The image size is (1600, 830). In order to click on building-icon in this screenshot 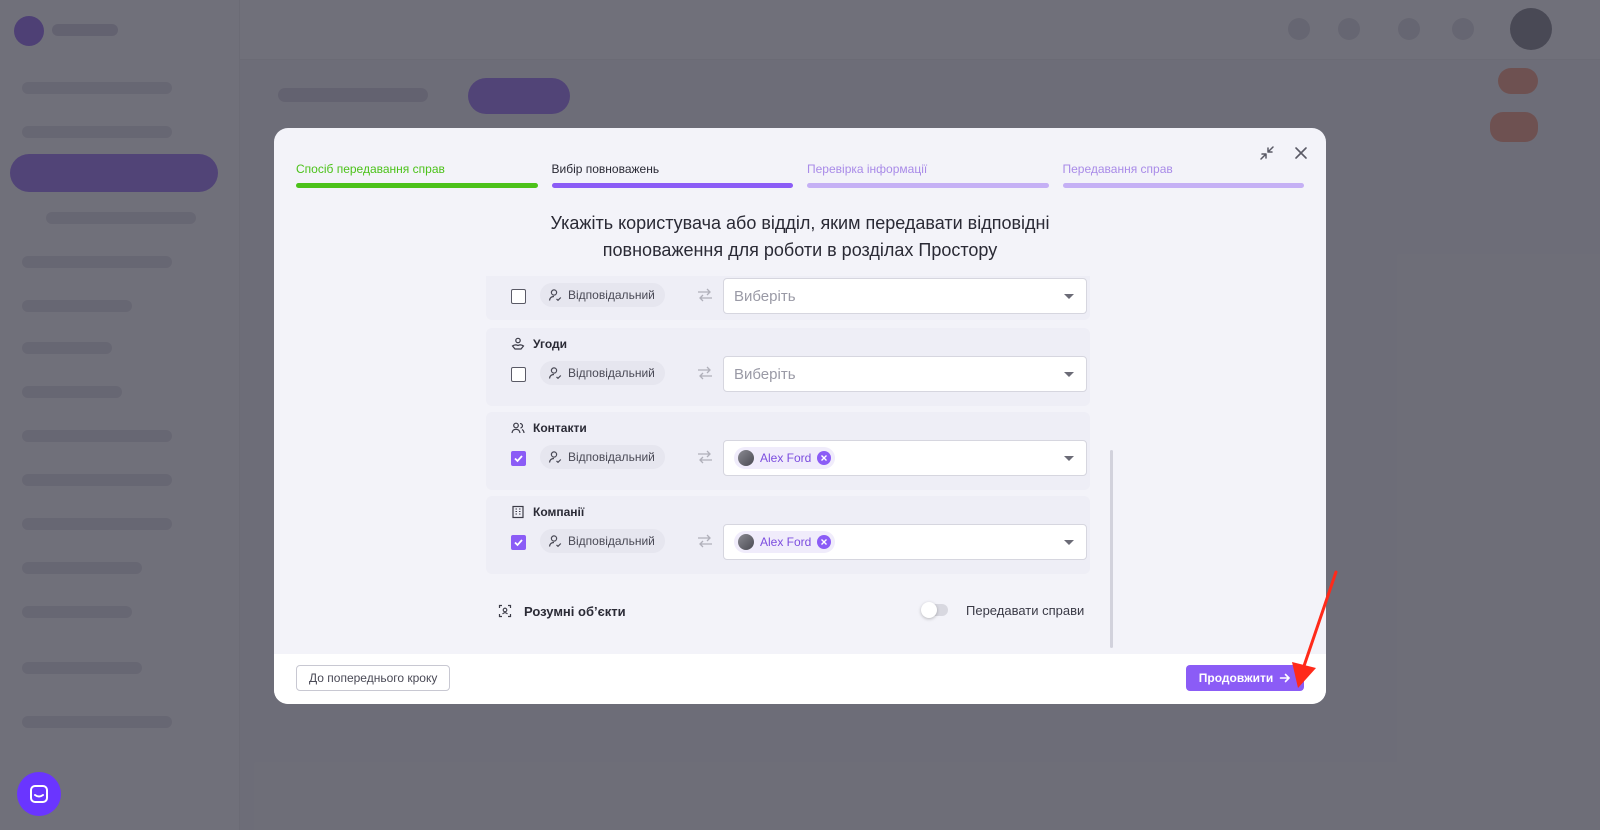, I will do `click(518, 512)`.